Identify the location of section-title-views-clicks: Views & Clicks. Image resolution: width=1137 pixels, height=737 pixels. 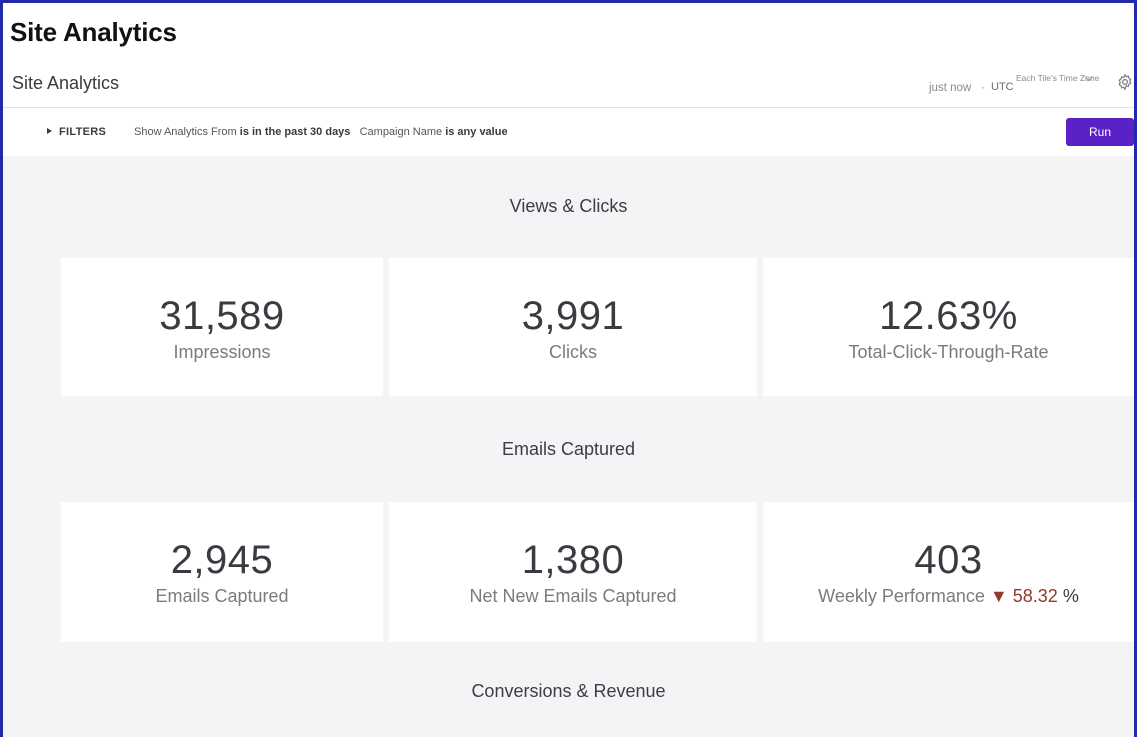
(568, 206).